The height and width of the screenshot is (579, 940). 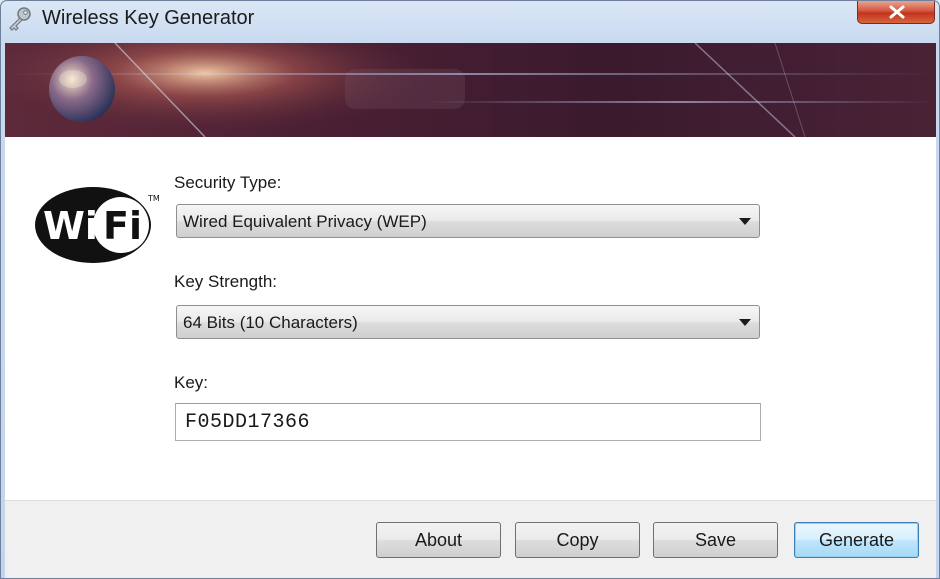 I want to click on about-button: About, so click(x=438, y=540).